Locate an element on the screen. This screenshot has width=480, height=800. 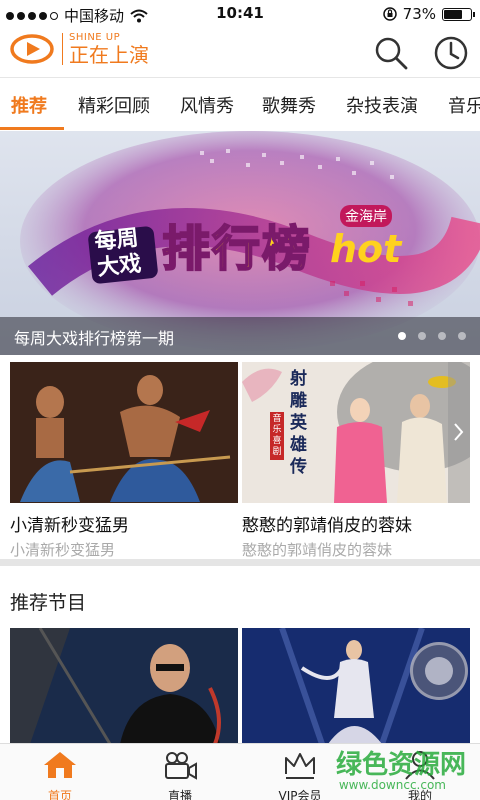
search-icon is located at coordinates (391, 53).